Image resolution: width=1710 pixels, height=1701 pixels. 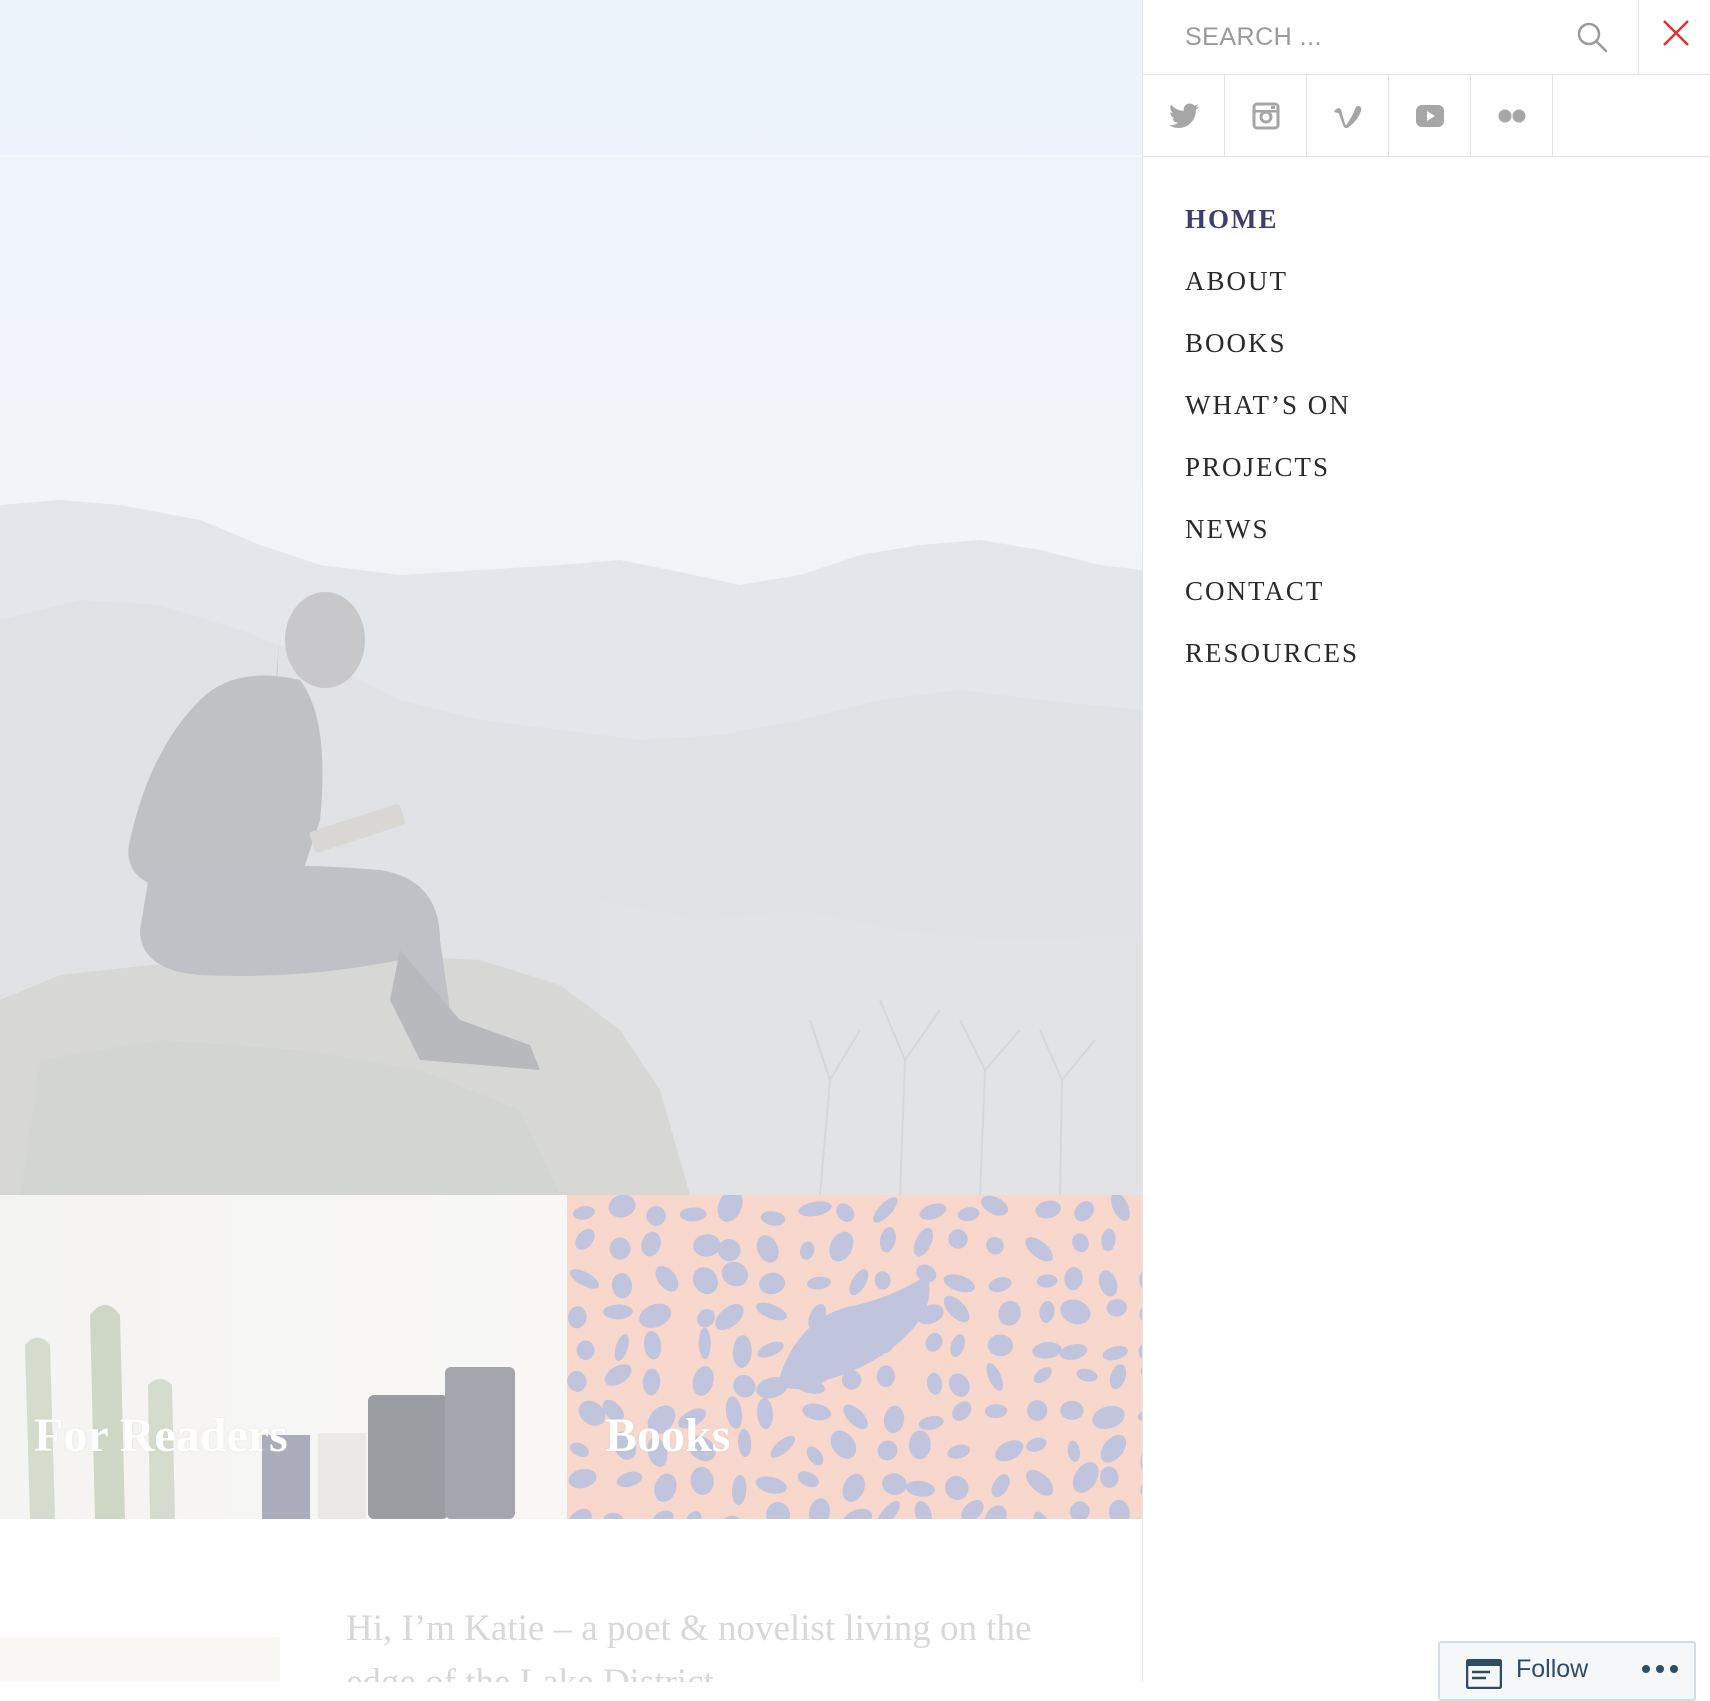 I want to click on tile-books: Books, so click(x=854, y=1357).